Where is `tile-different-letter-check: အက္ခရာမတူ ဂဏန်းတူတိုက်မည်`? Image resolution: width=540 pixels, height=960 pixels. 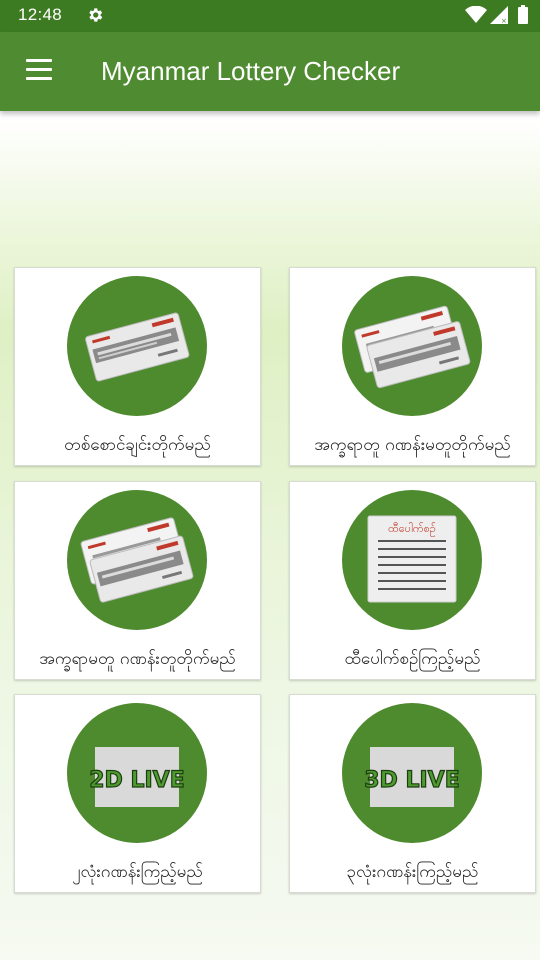
tile-different-letter-check: အက္ခရာမတူ ဂဏန်းတူတိုက်မည် is located at coordinates (137, 580).